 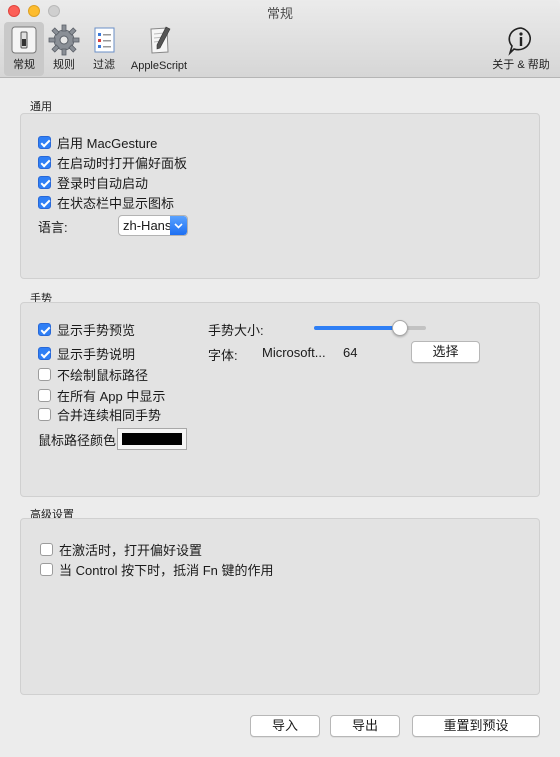 I want to click on launch-at-login-checkbox: 登录时自动启动, so click(x=93, y=182).